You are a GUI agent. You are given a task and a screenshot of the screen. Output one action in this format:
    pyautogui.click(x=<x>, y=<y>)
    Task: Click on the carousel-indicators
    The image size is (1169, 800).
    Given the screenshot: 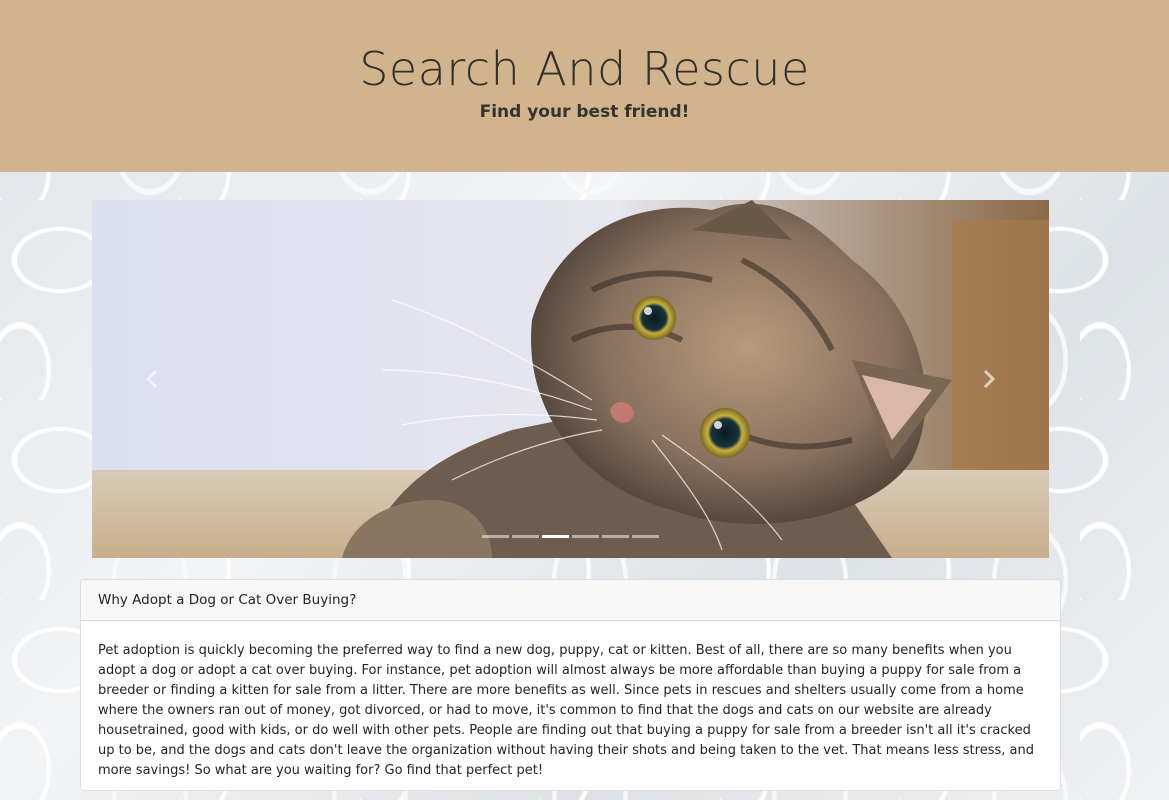 What is the action you would take?
    pyautogui.click(x=570, y=536)
    